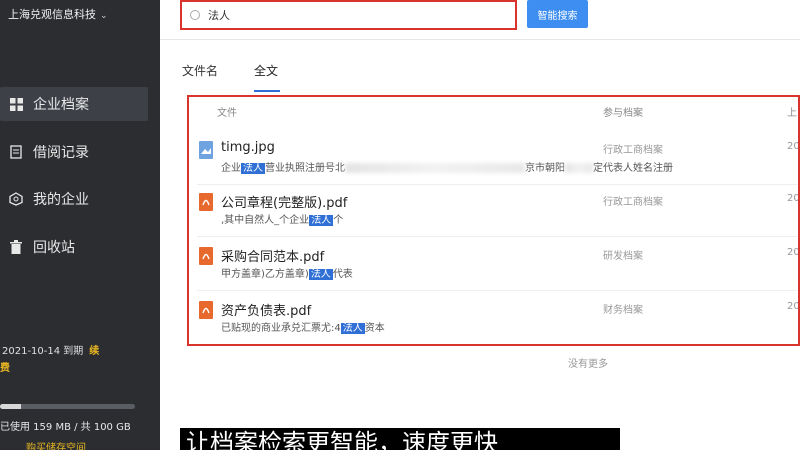  Describe the element at coordinates (61, 200) in the screenshot. I see `sidebar-item-label: 我的企业` at that location.